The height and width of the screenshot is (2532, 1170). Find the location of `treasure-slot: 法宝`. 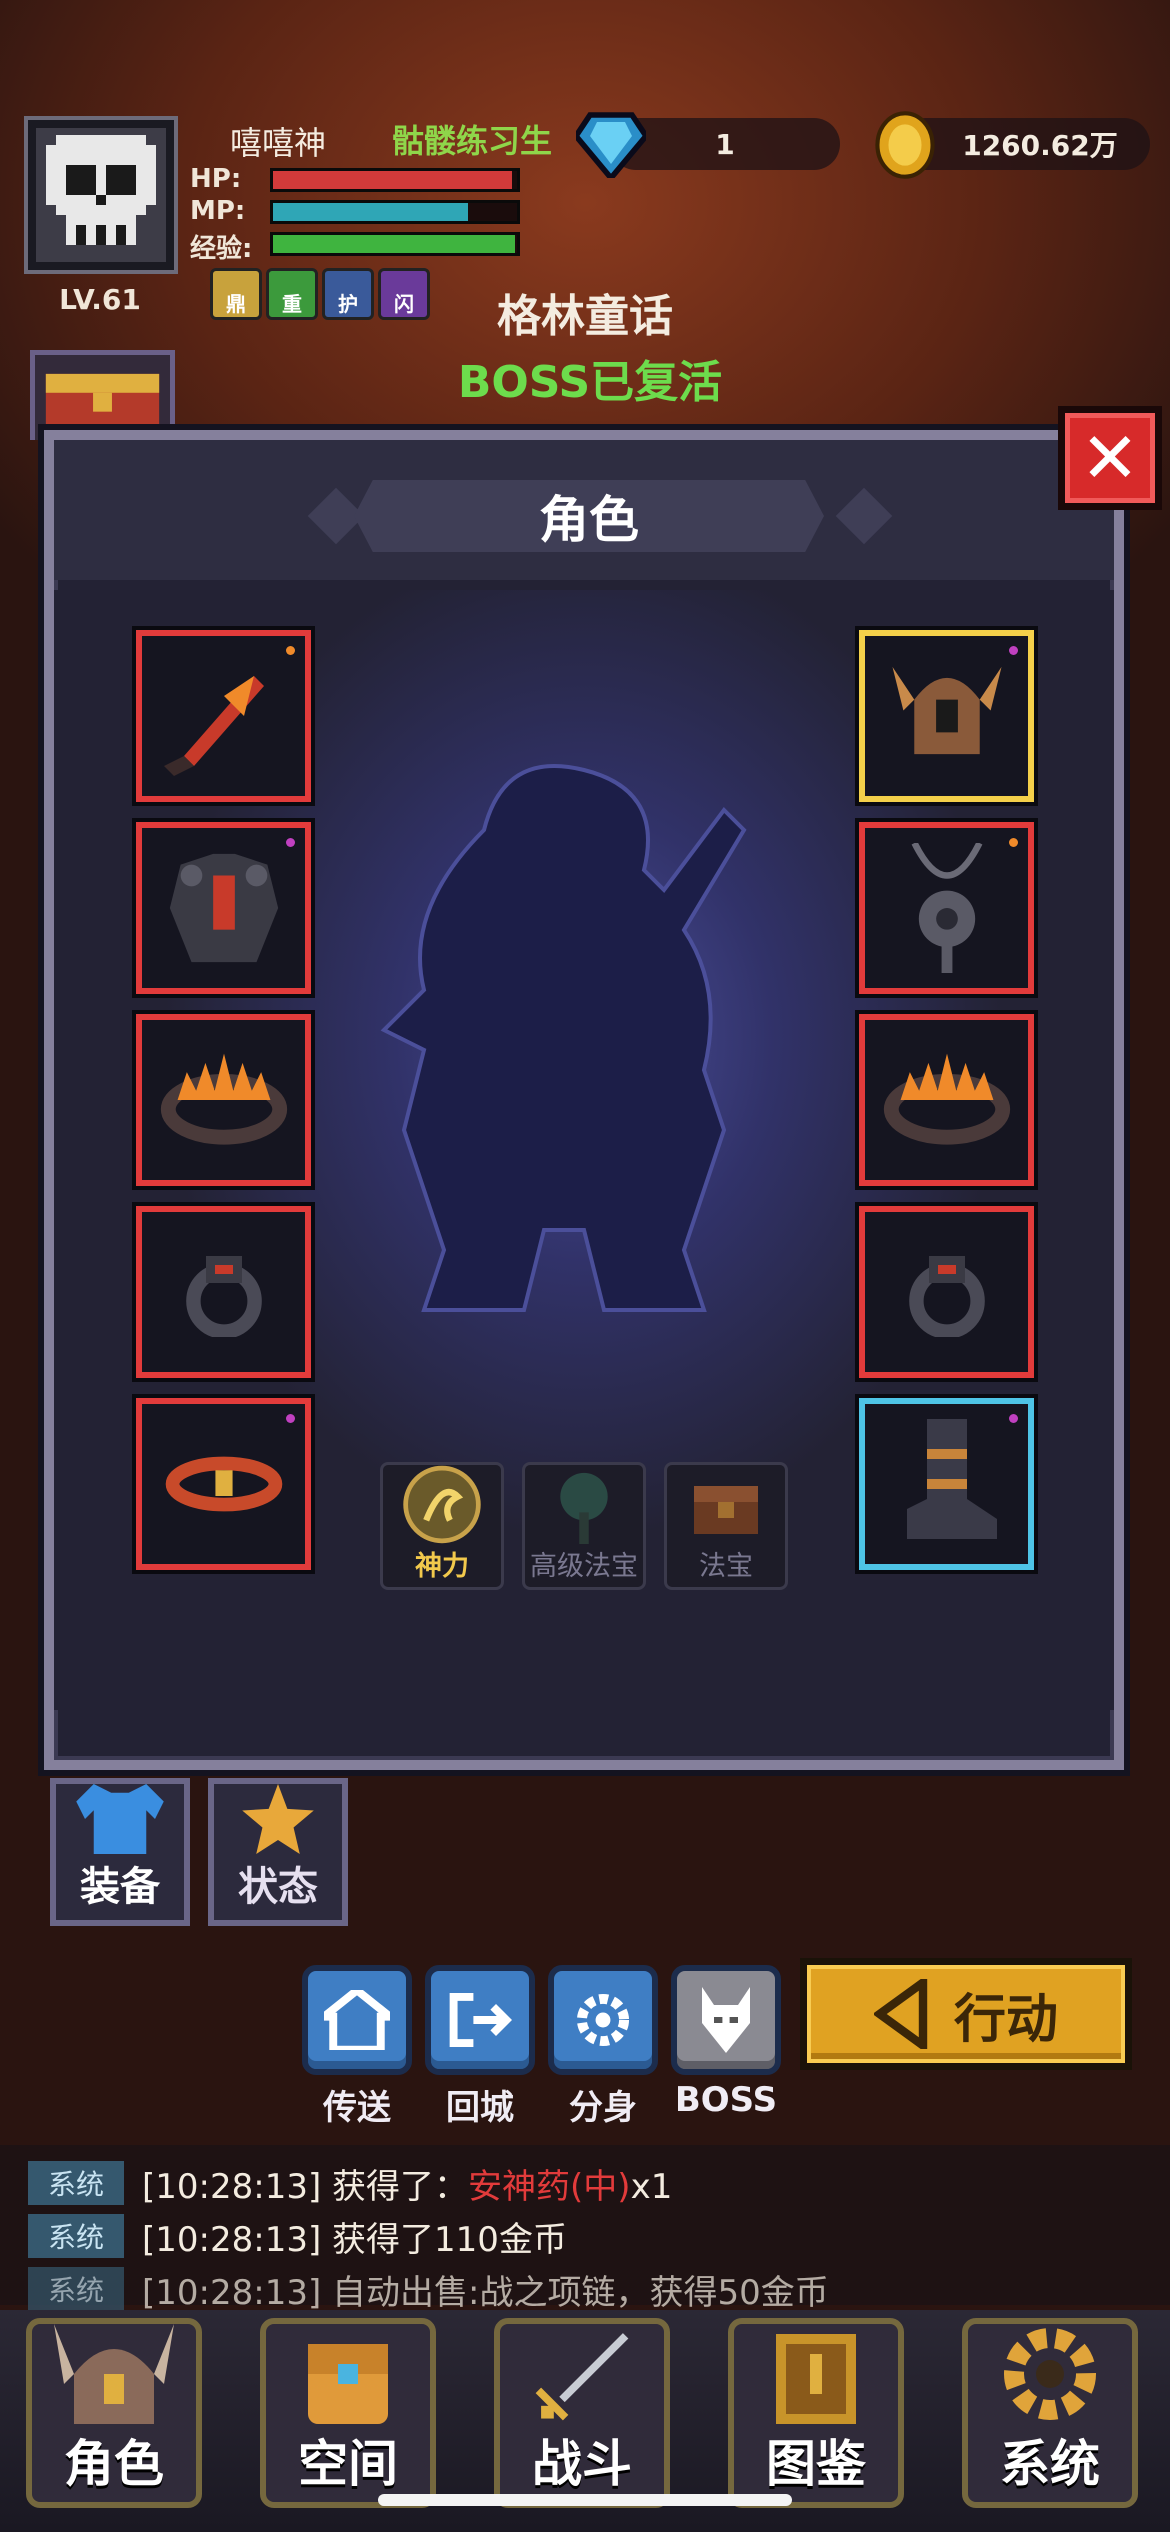

treasure-slot: 法宝 is located at coordinates (726, 1526).